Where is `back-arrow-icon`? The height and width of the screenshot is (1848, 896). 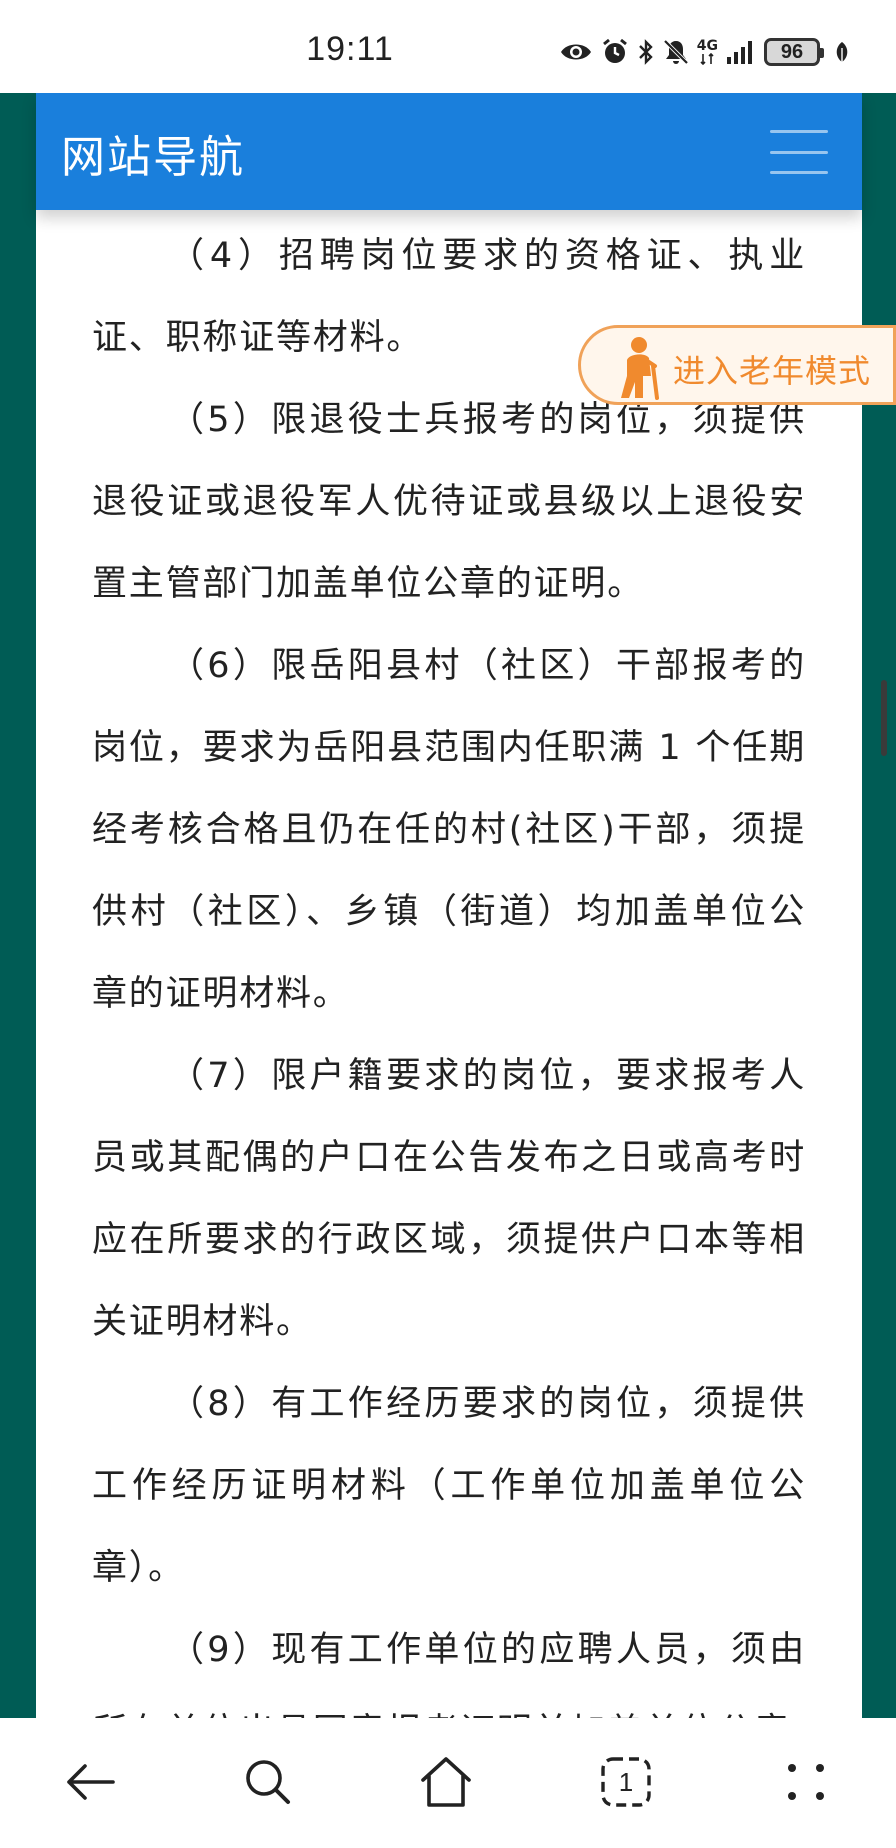 back-arrow-icon is located at coordinates (91, 1782).